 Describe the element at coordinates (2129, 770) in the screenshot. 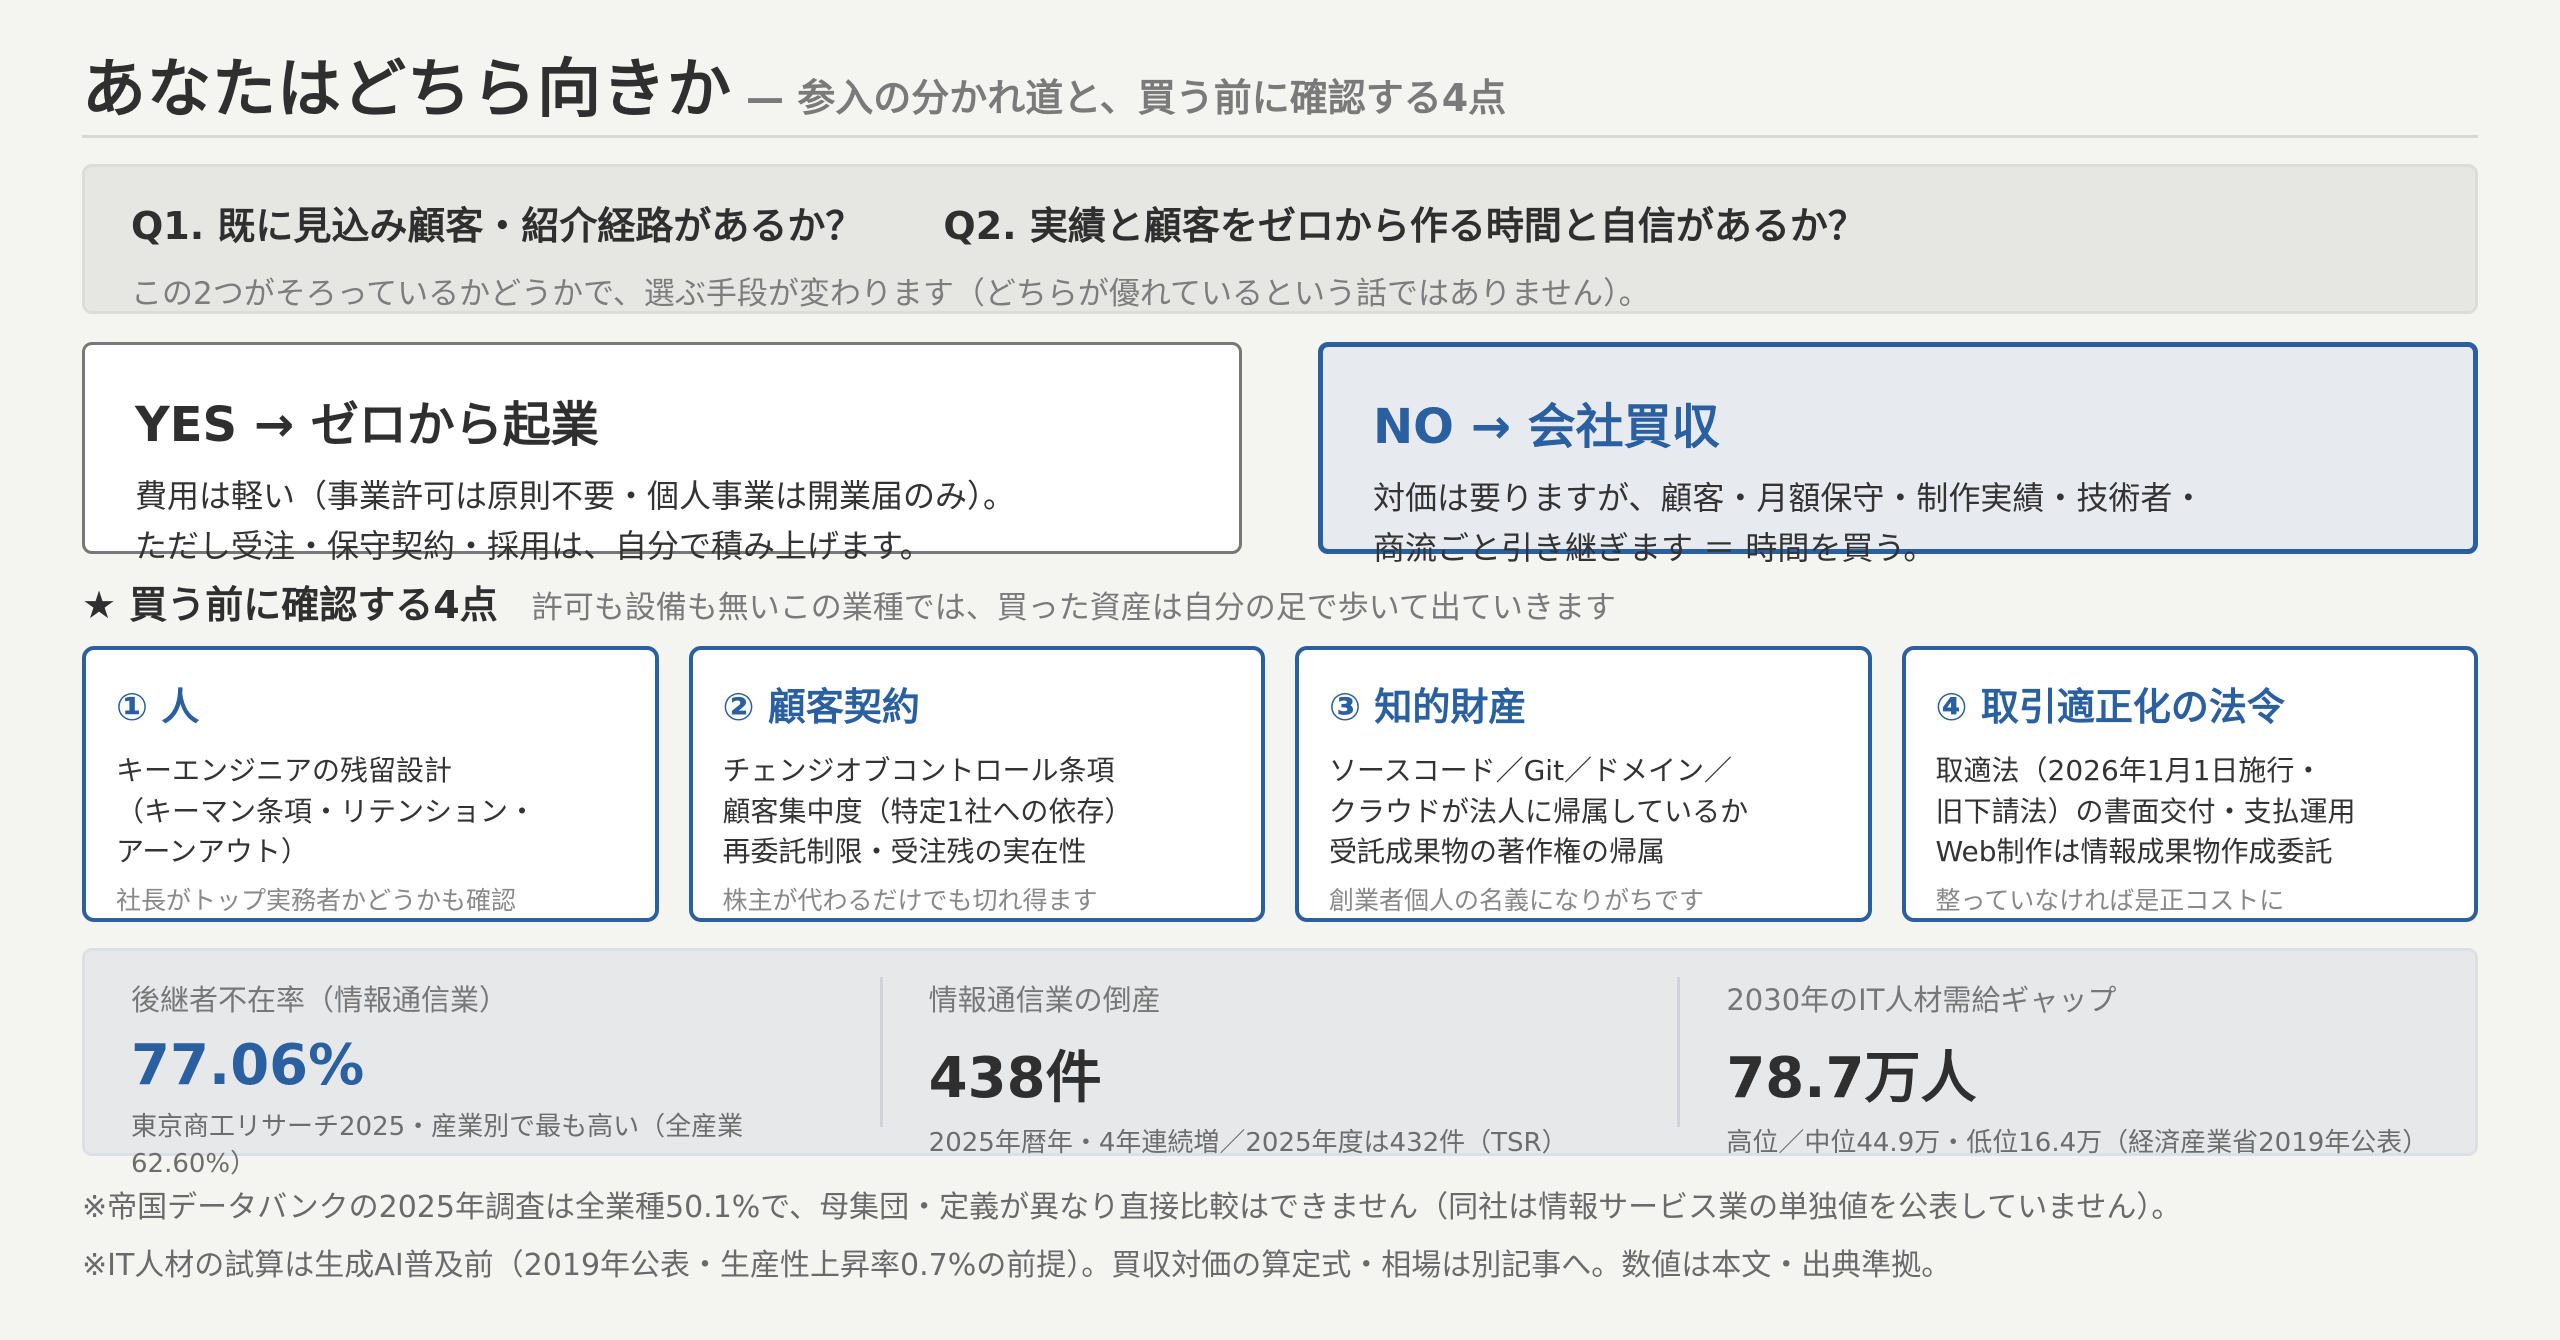

I see `card-line: 取適法（2026年1月1日施行・` at that location.